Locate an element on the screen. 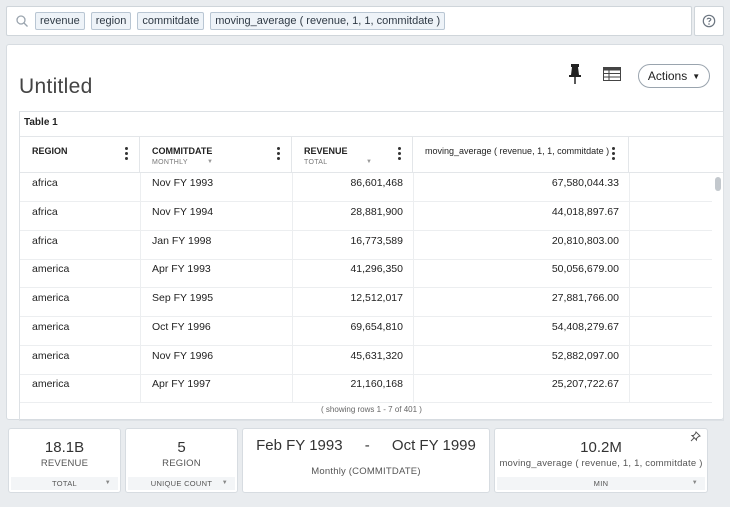 The height and width of the screenshot is (507, 730). cell-moving-average: 67,580,044.33 is located at coordinates (585, 183).